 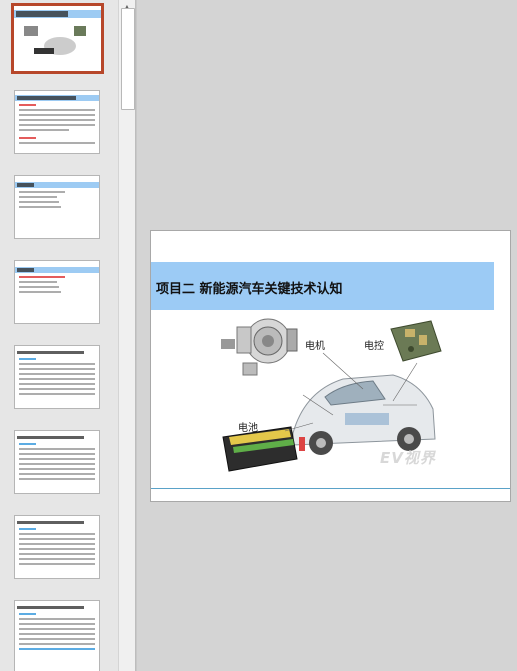 I want to click on motor-illustration, so click(x=259, y=347).